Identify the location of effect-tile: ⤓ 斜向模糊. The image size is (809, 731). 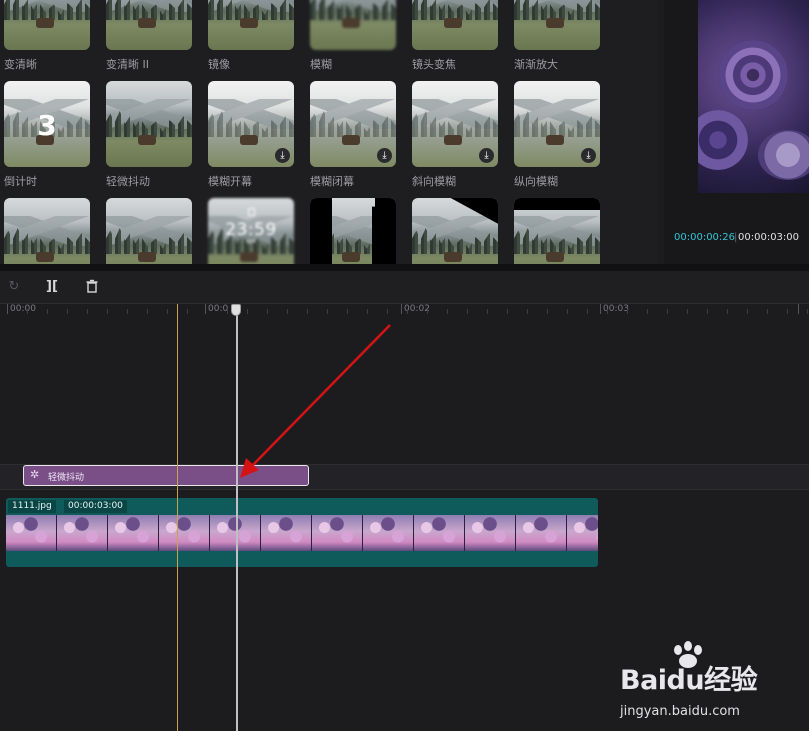
(455, 135).